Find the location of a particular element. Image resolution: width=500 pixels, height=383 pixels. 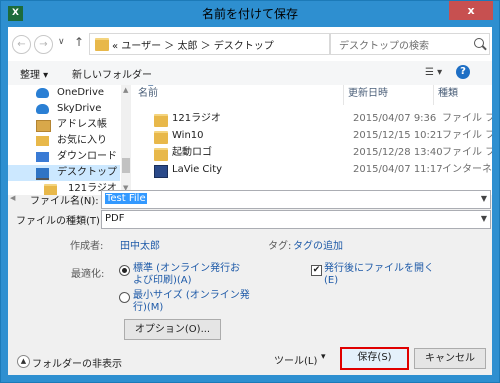

cancel-button: キャンセル is located at coordinates (450, 358).